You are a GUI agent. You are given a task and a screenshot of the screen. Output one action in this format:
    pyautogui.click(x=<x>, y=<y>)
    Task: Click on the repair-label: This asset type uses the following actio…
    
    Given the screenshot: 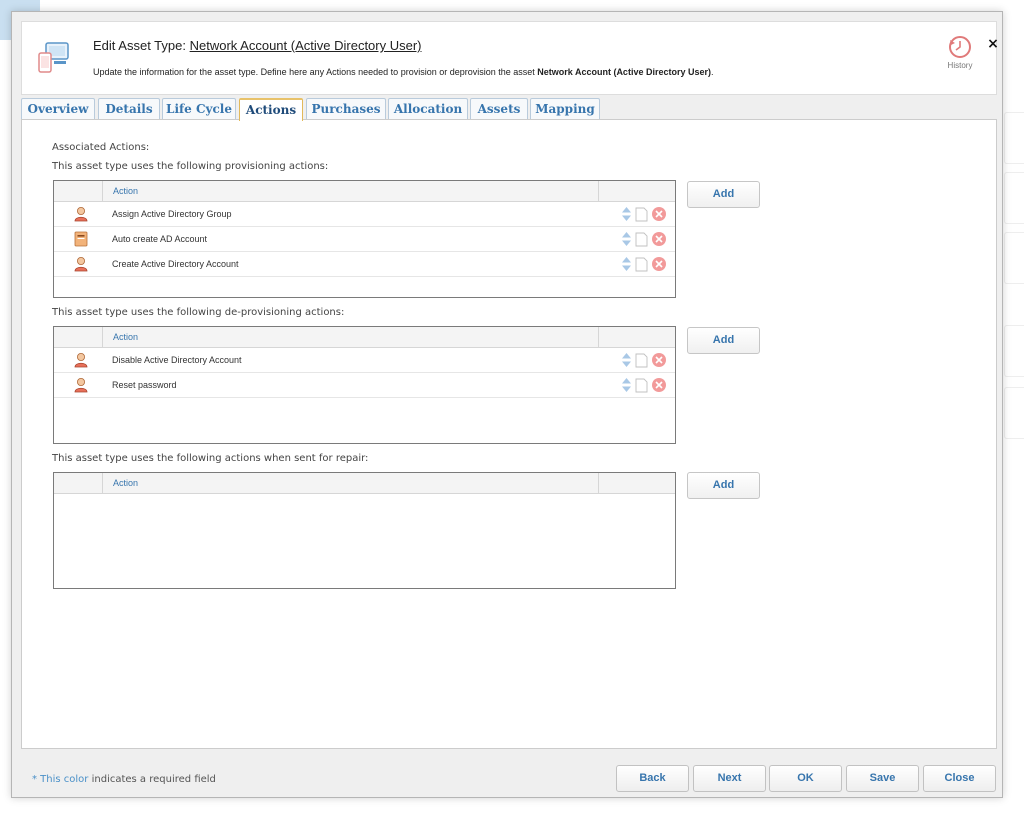 What is the action you would take?
    pyautogui.click(x=210, y=458)
    